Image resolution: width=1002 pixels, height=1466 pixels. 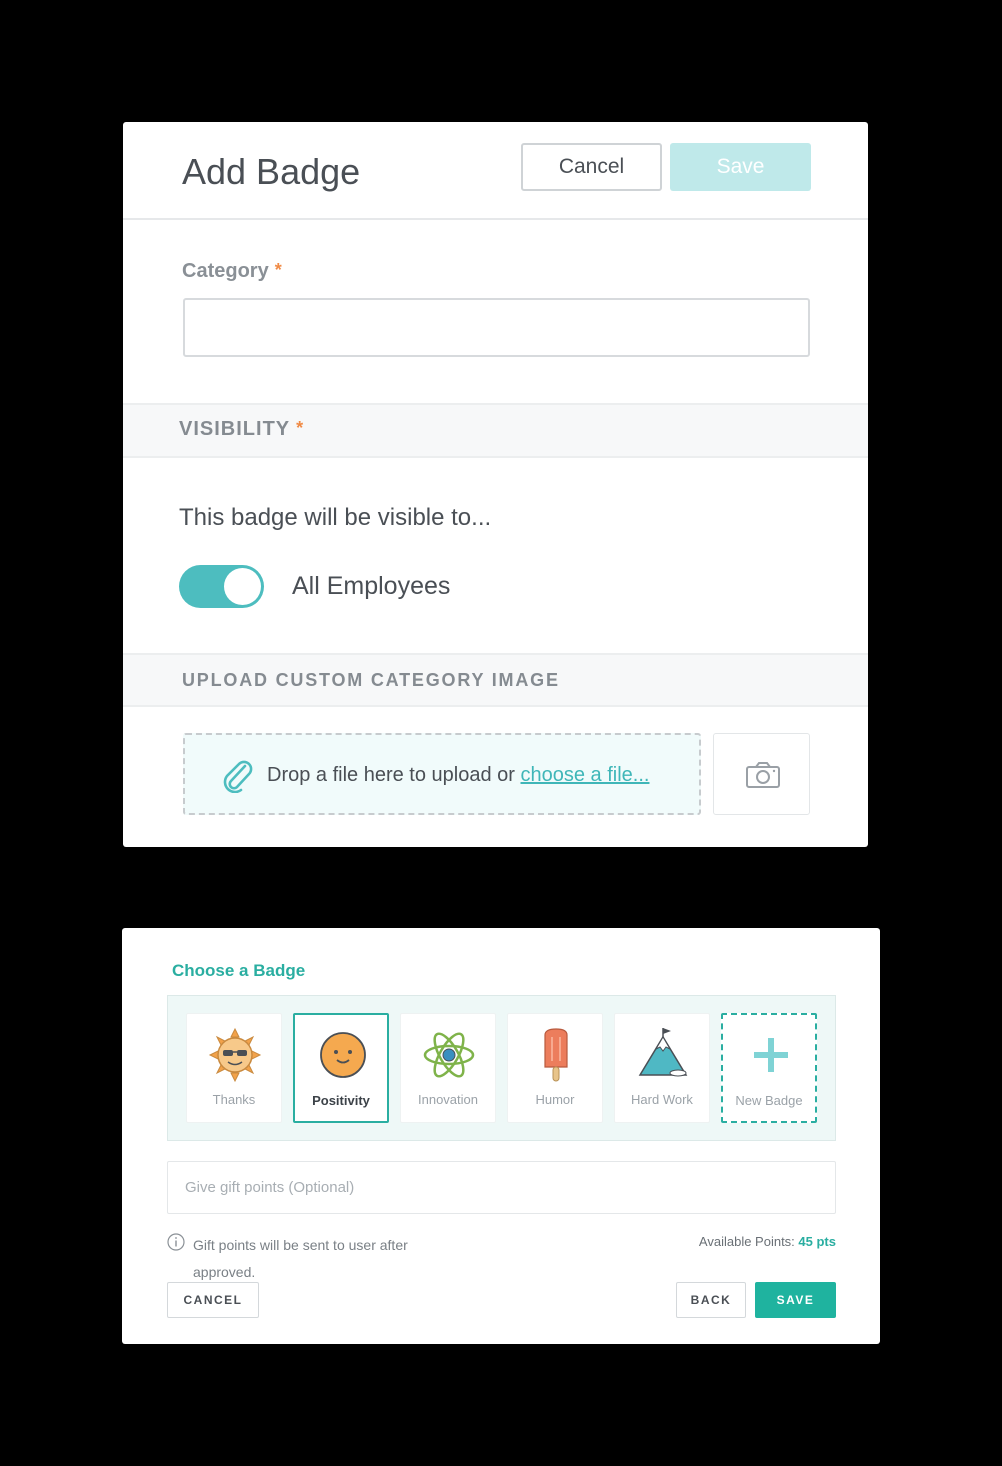 I want to click on mountain-flag-icon, so click(x=663, y=1052).